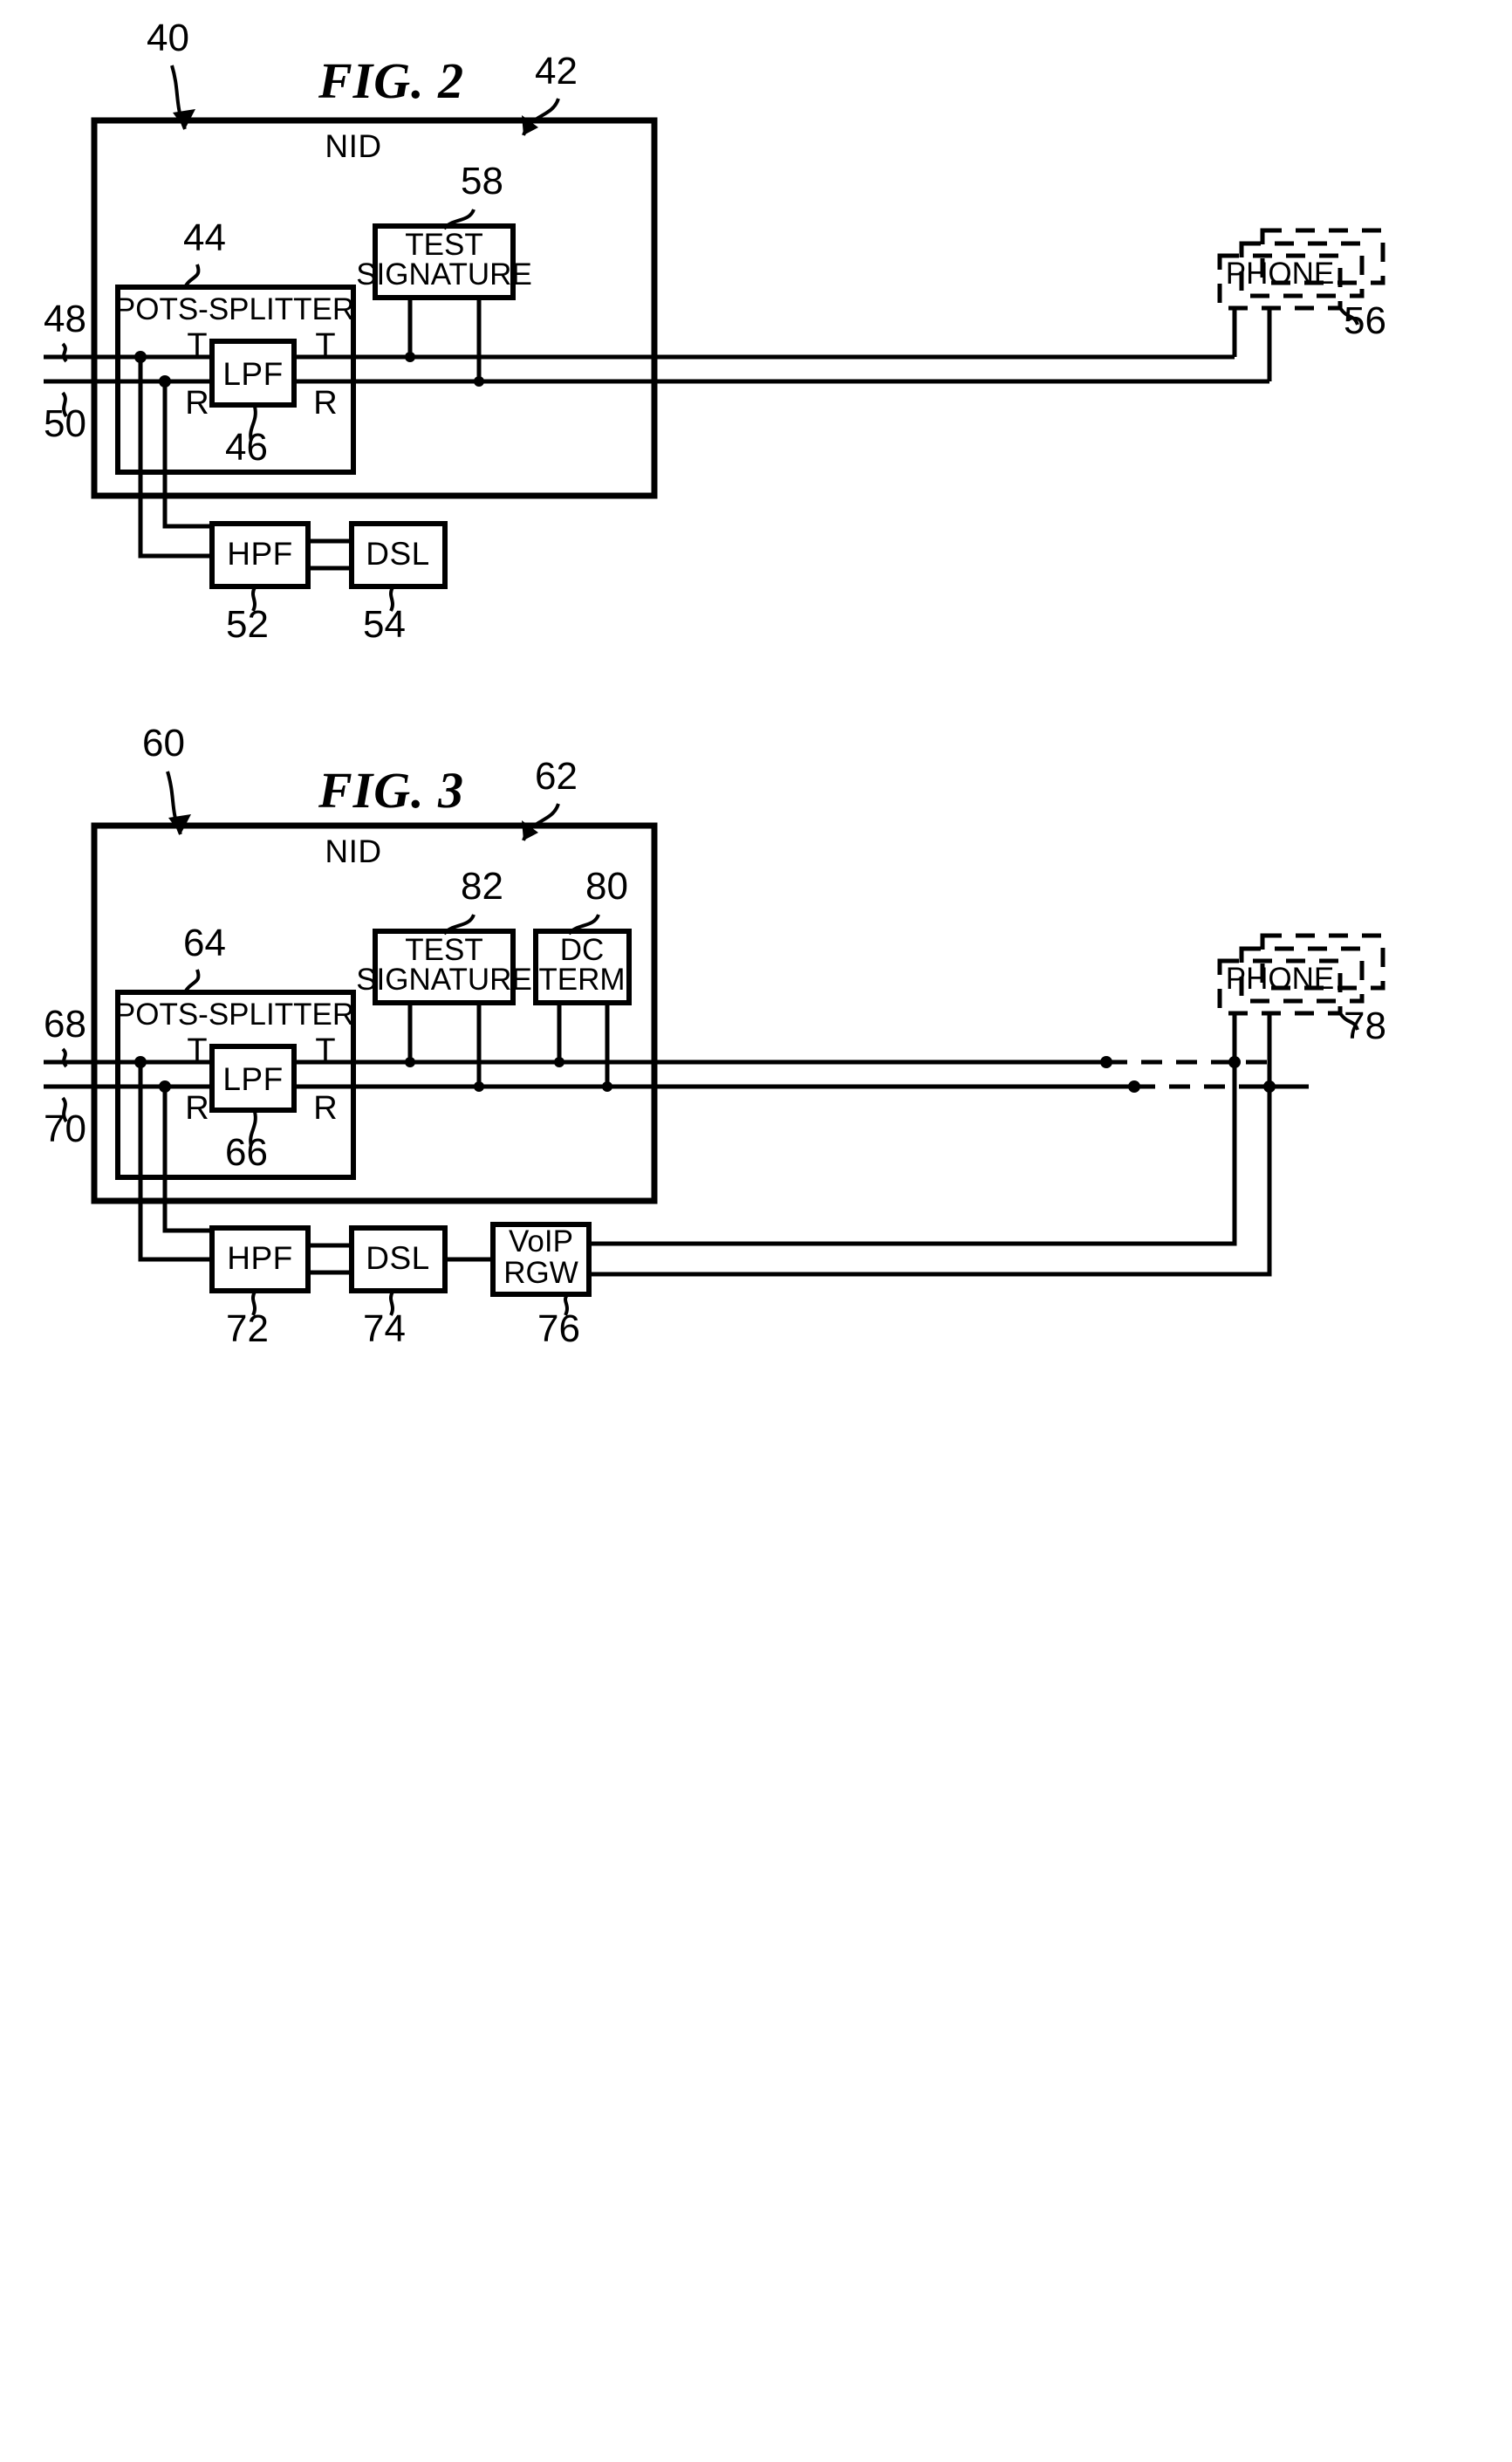  Describe the element at coordinates (606, 886) in the screenshot. I see `ref-80: 80` at that location.